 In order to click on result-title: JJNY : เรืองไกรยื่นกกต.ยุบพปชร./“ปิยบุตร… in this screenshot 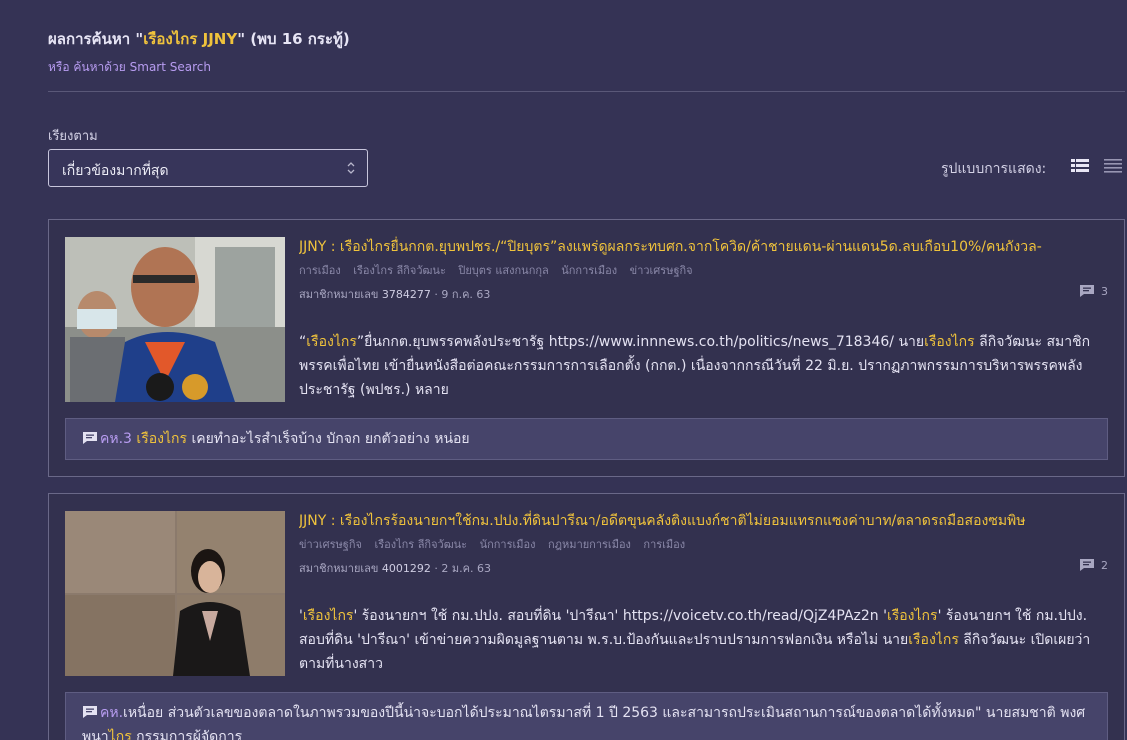, I will do `click(703, 247)`.